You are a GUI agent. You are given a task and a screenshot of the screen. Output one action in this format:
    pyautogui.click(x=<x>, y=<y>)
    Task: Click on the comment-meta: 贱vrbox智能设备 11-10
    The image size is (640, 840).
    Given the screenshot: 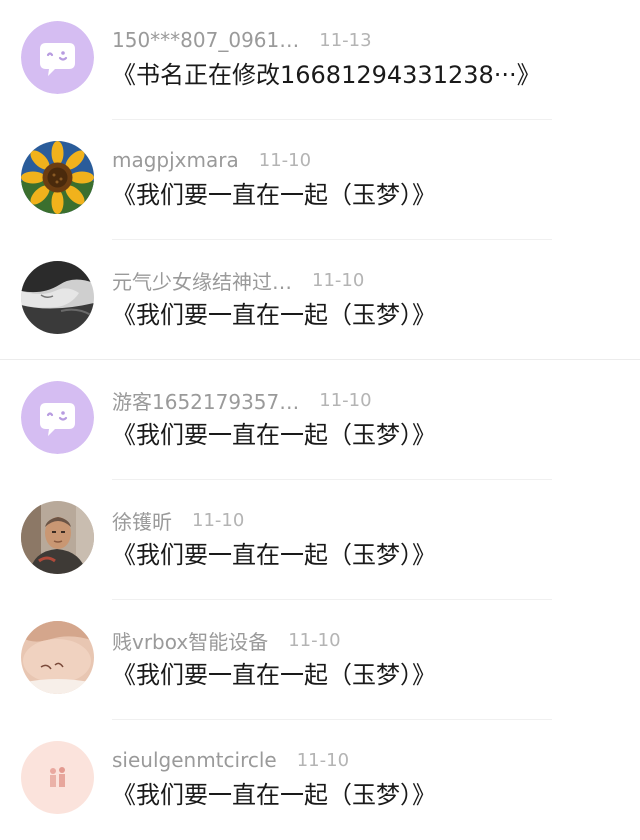 What is the action you would take?
    pyautogui.click(x=226, y=640)
    